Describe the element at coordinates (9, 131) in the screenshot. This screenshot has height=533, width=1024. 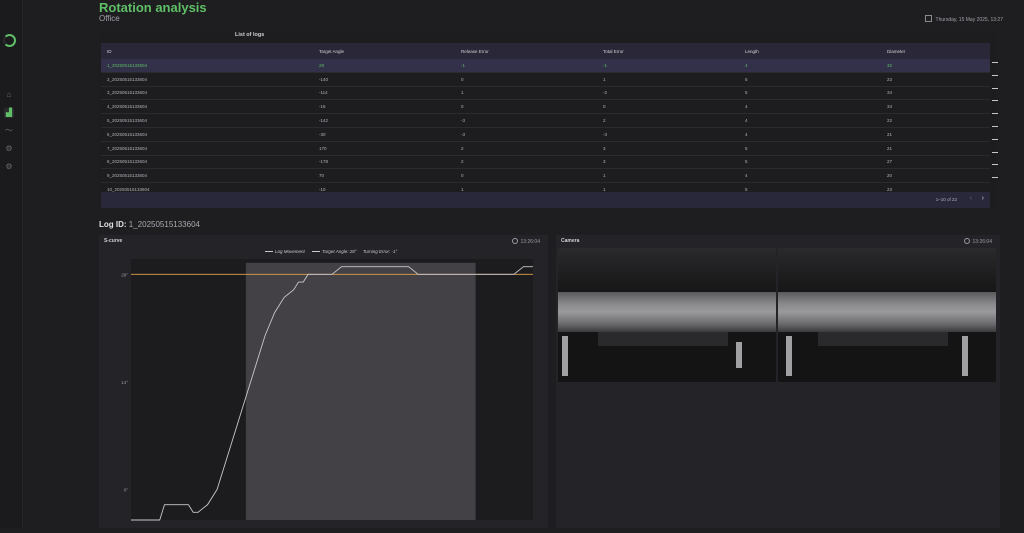
I see `trend-icon: 〜` at that location.